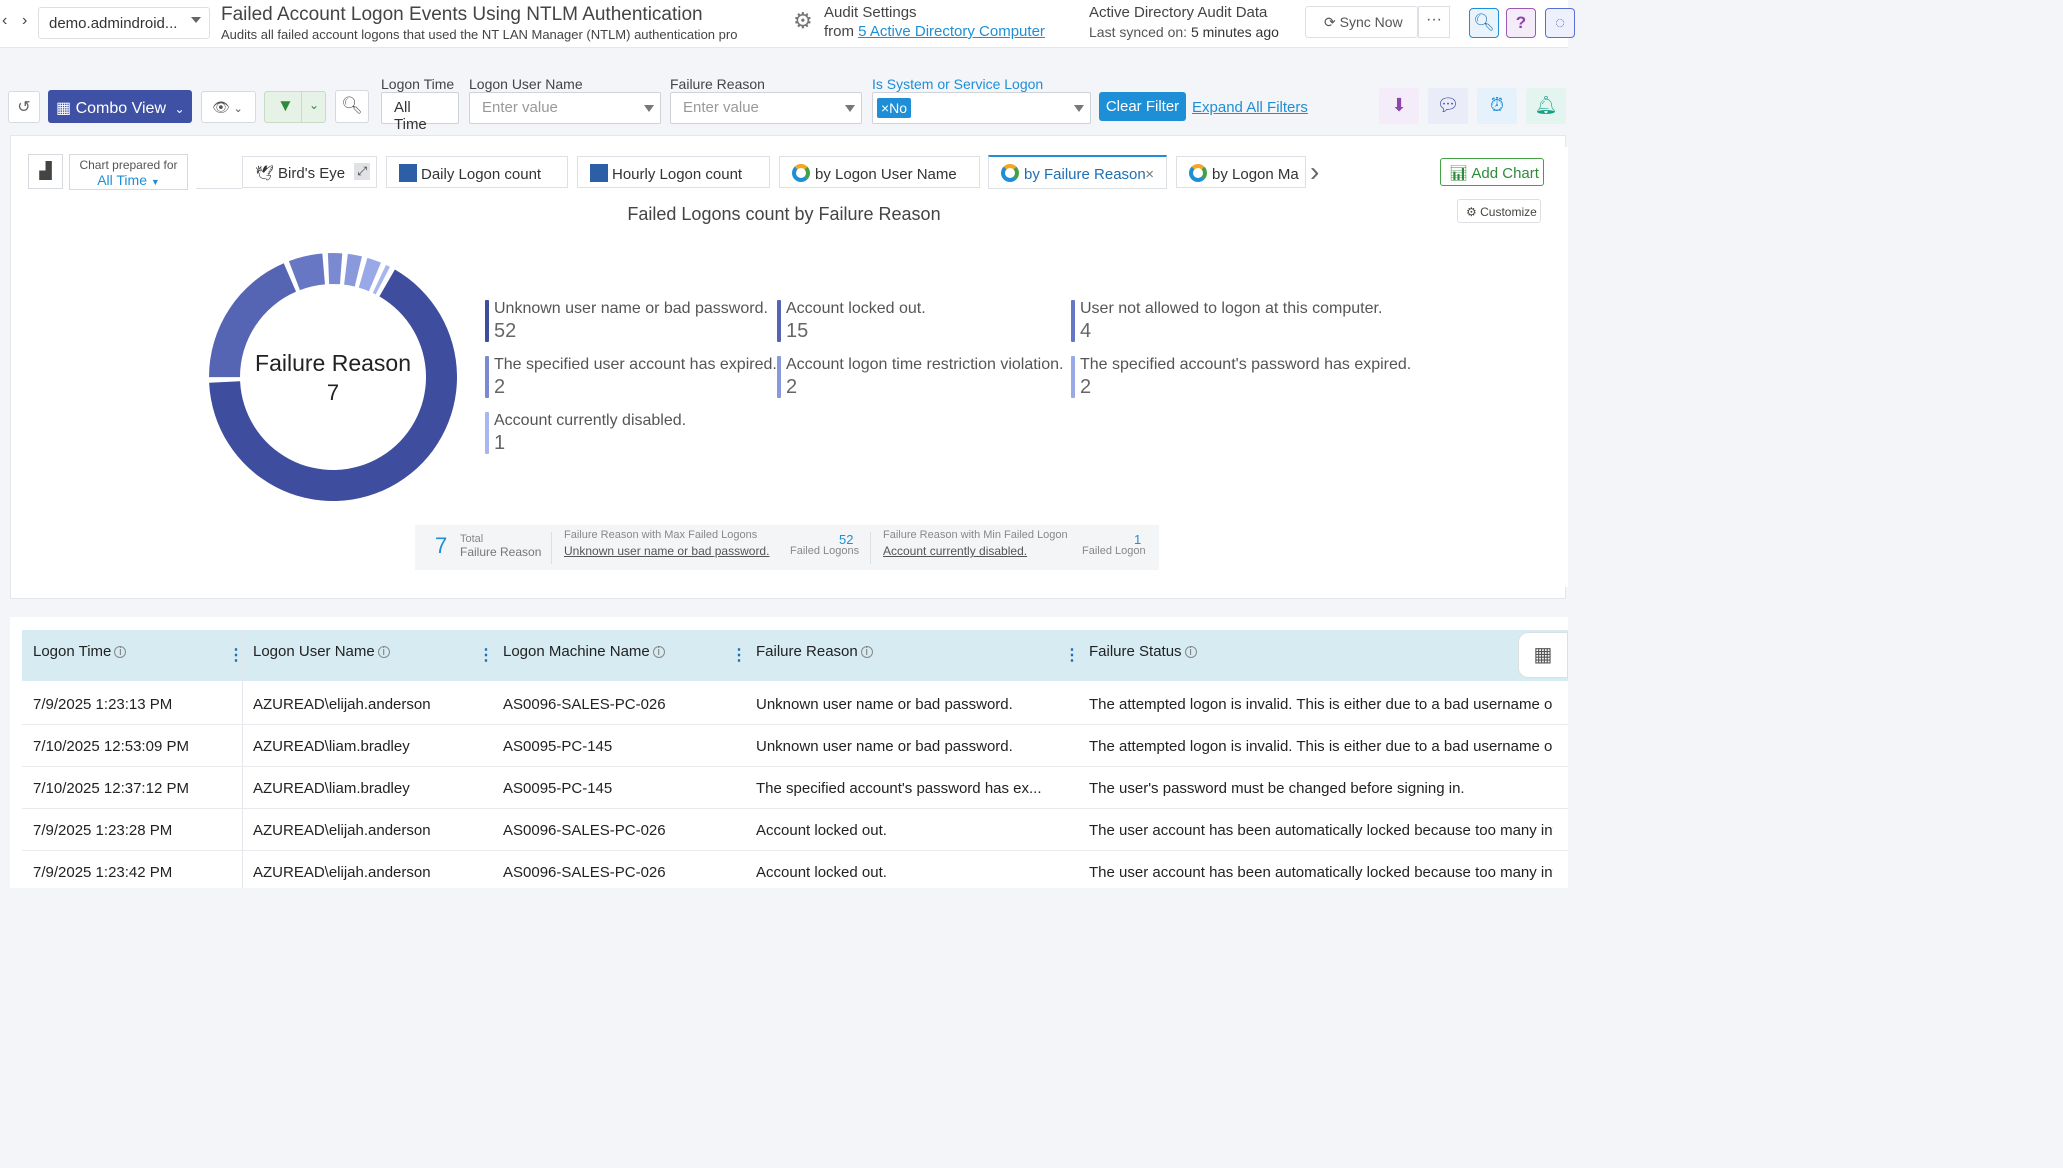 Image resolution: width=2063 pixels, height=1168 pixels. I want to click on bar-chart-icon: ▟, so click(45, 171).